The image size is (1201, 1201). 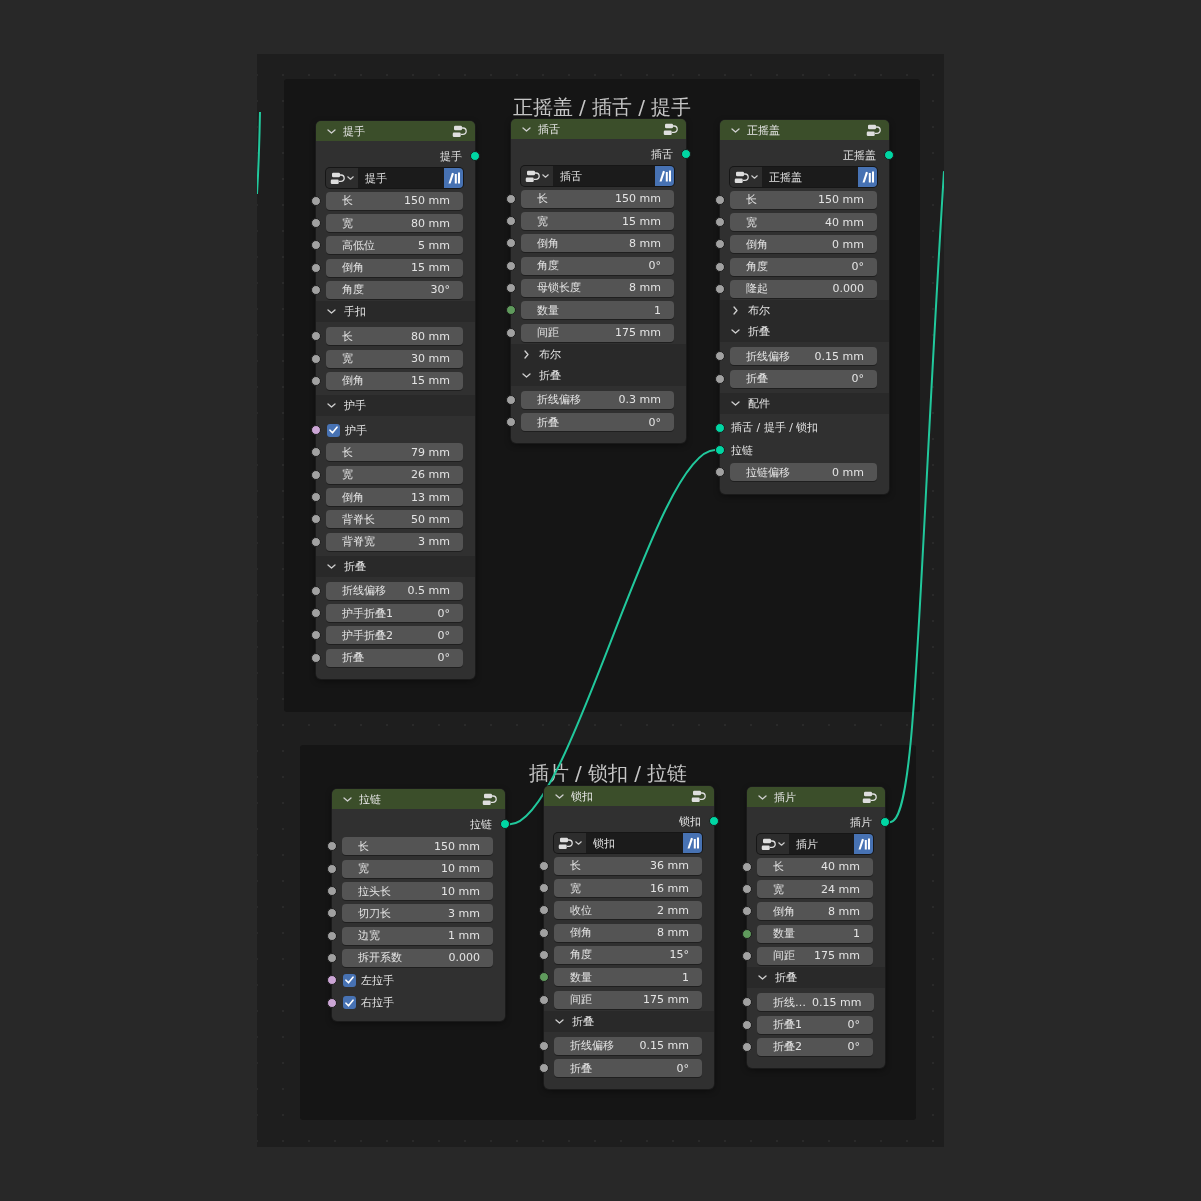 What do you see at coordinates (815, 1024) in the screenshot?
I see `number-field: 折叠1 0°` at bounding box center [815, 1024].